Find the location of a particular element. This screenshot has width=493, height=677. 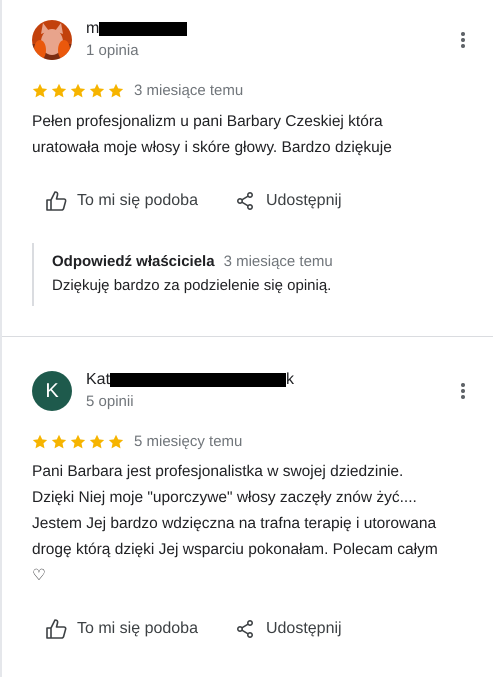

review-text: Pełen profesjonalizm u pani Barbary Czeskiej która uratowała moje włosy i skóre głowy. Bardzo dziękuje is located at coordinates (212, 135).